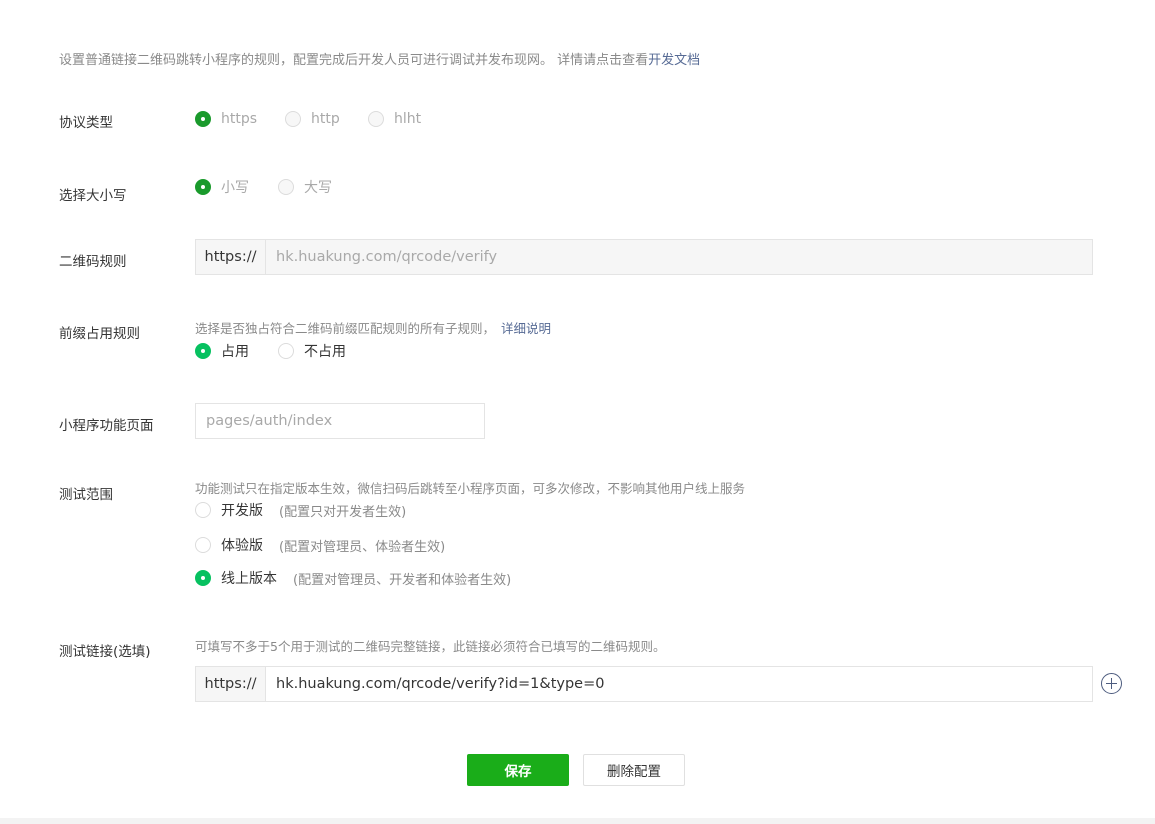 The width and height of the screenshot is (1155, 824). What do you see at coordinates (93, 196) in the screenshot?
I see `case-label: 选择大小写` at bounding box center [93, 196].